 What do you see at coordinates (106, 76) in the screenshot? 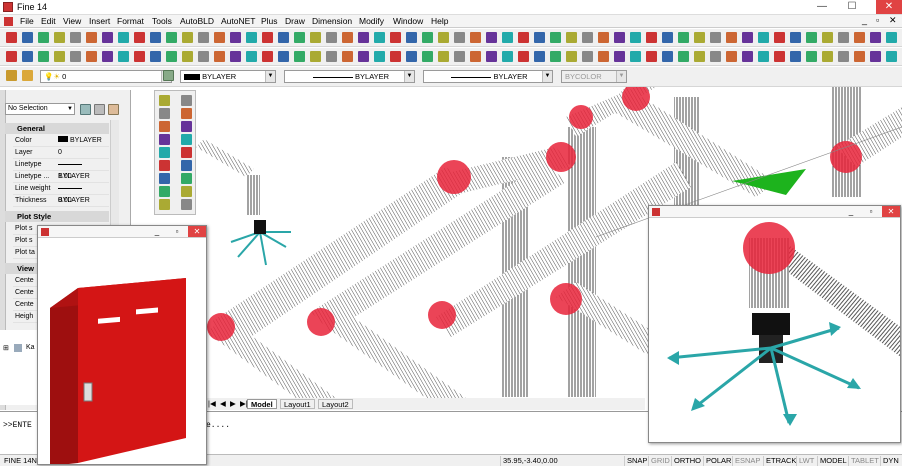
I see `layer-combo: 💡☀ 0 ▼` at bounding box center [106, 76].